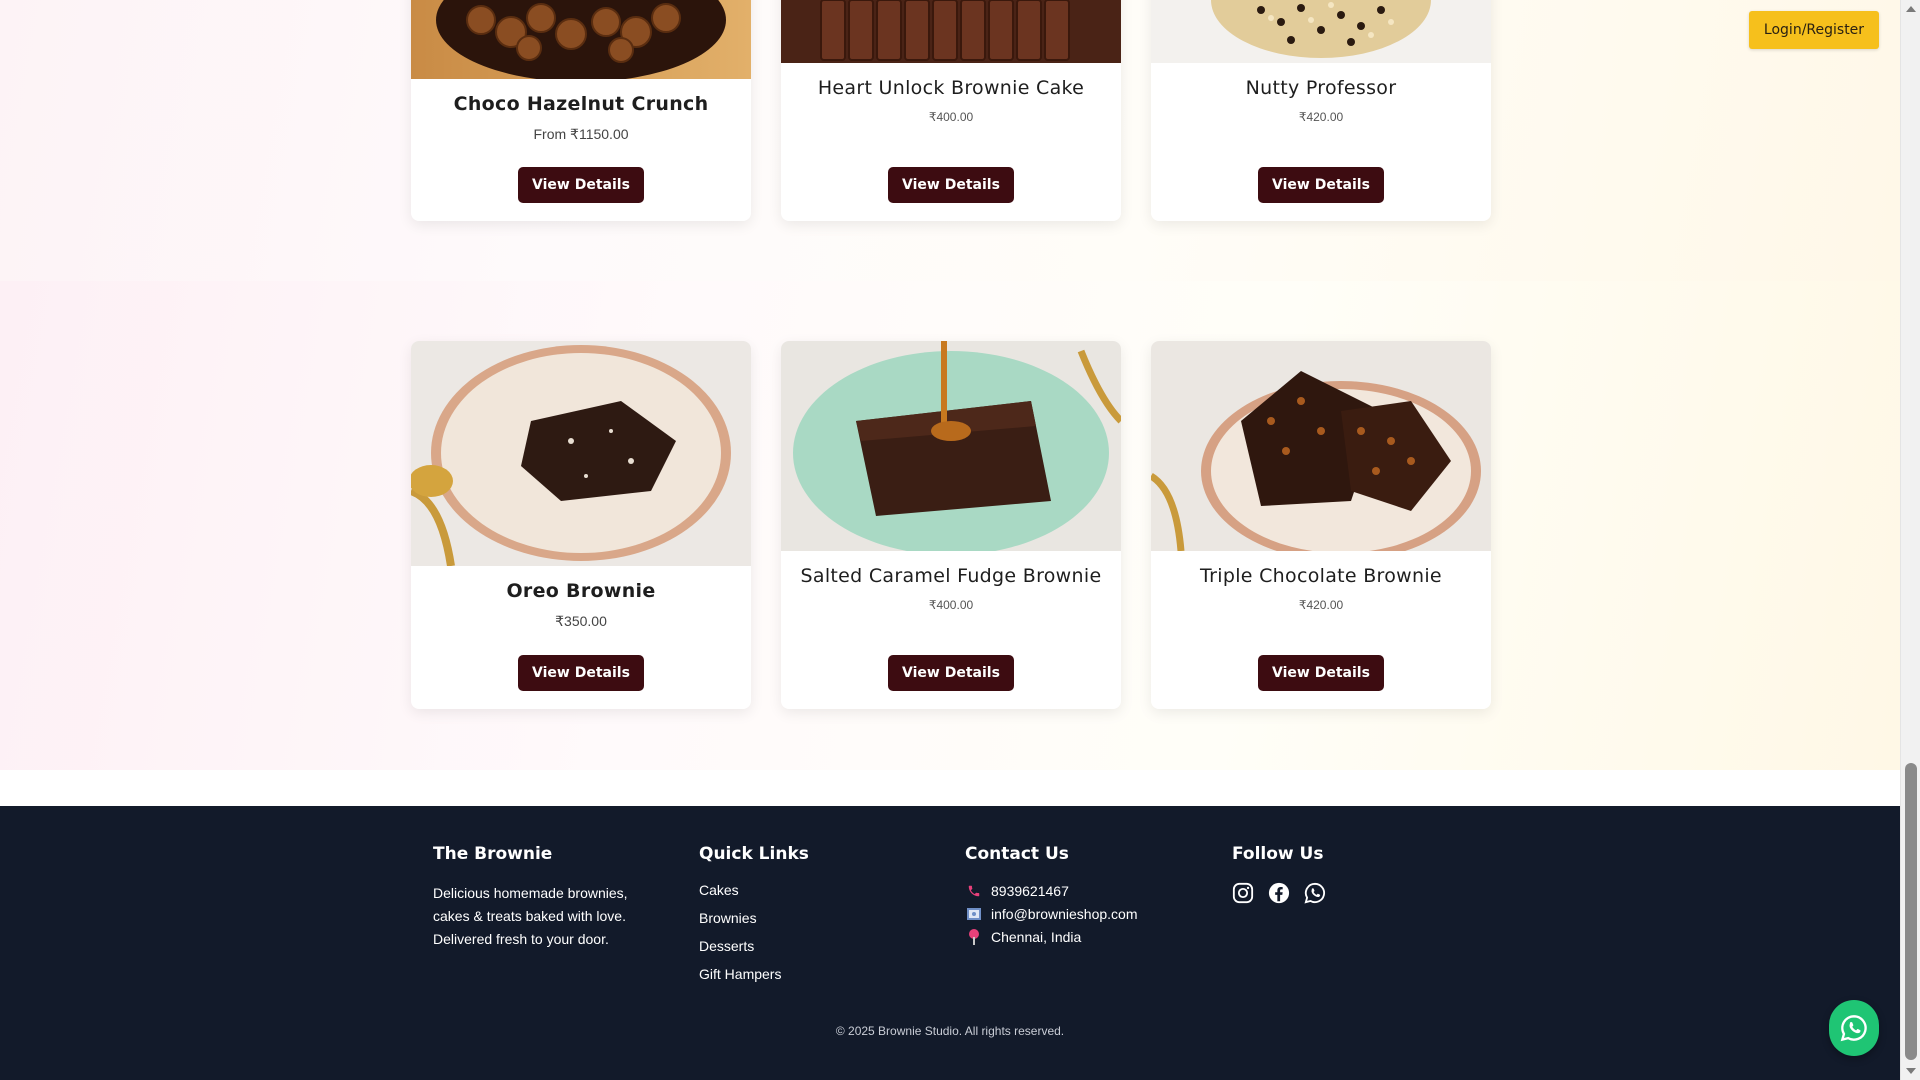 This screenshot has height=1080, width=1920. Describe the element at coordinates (754, 854) in the screenshot. I see `quick-links-title: Quick Links` at that location.